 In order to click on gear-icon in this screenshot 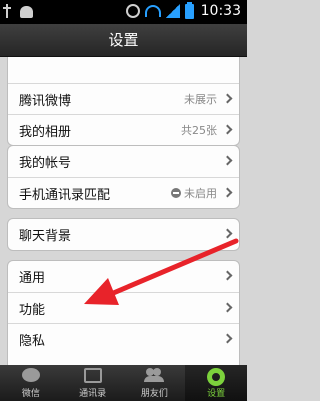, I will do `click(216, 377)`.